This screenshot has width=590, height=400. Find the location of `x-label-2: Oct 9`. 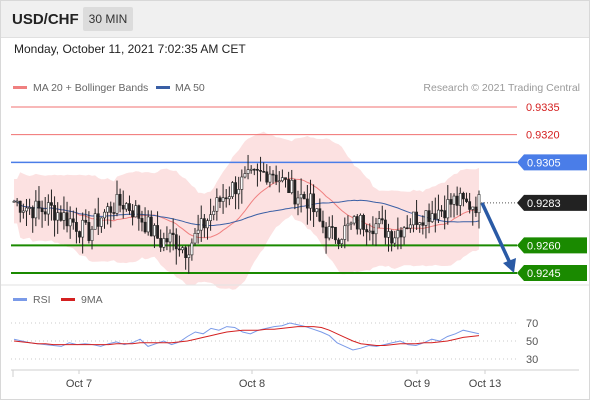

x-label-2: Oct 9 is located at coordinates (417, 384).